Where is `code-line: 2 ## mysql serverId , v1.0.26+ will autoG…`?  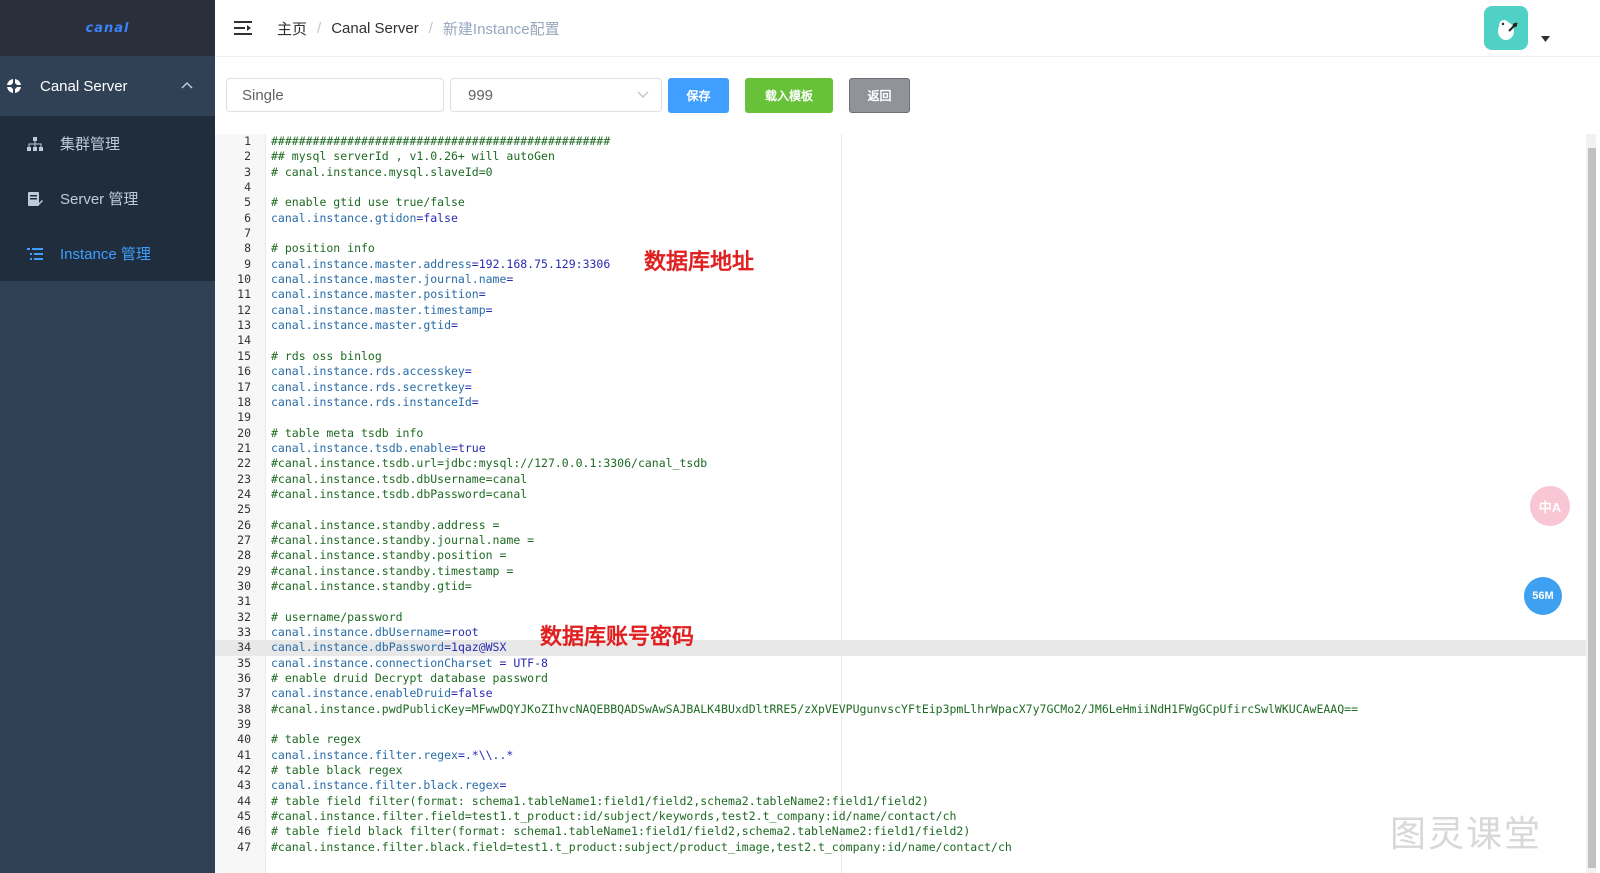 code-line: 2 ## mysql serverId , v1.0.26+ will autoG… is located at coordinates (905, 156).